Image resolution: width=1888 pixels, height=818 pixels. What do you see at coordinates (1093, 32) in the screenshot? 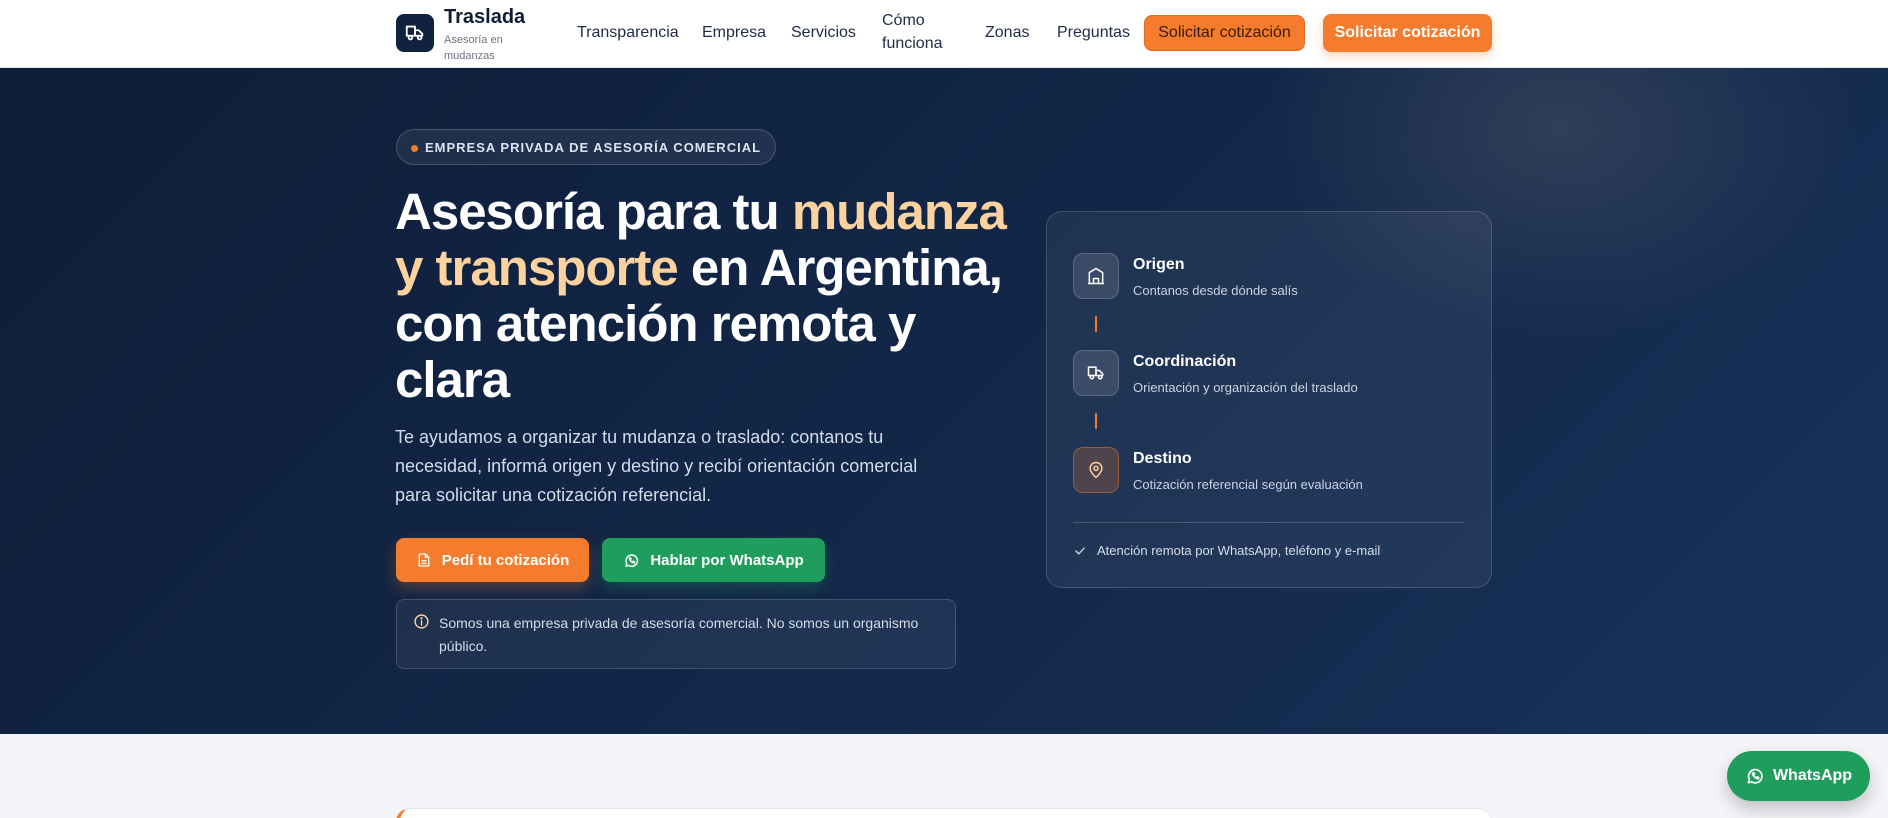
I see `nav-item-preguntas: Preguntas` at bounding box center [1093, 32].